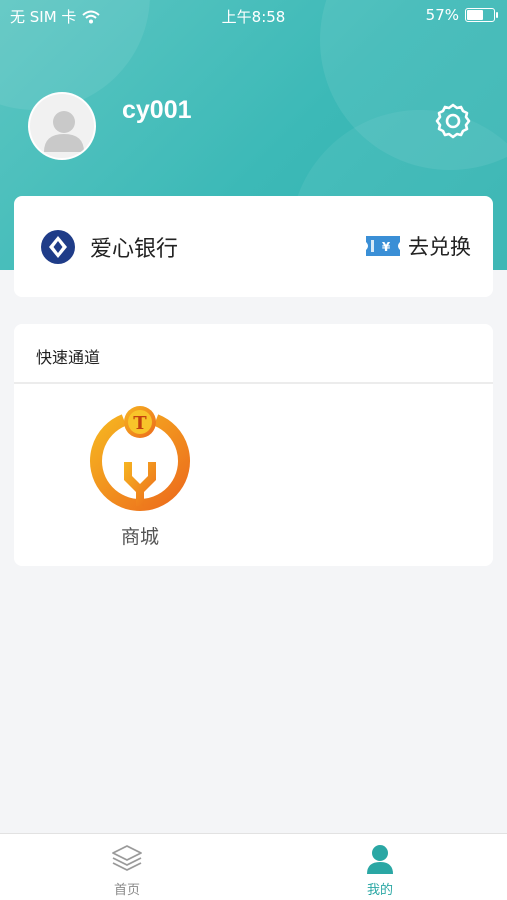  What do you see at coordinates (442, 15) in the screenshot?
I see `battery-percent: 57%` at bounding box center [442, 15].